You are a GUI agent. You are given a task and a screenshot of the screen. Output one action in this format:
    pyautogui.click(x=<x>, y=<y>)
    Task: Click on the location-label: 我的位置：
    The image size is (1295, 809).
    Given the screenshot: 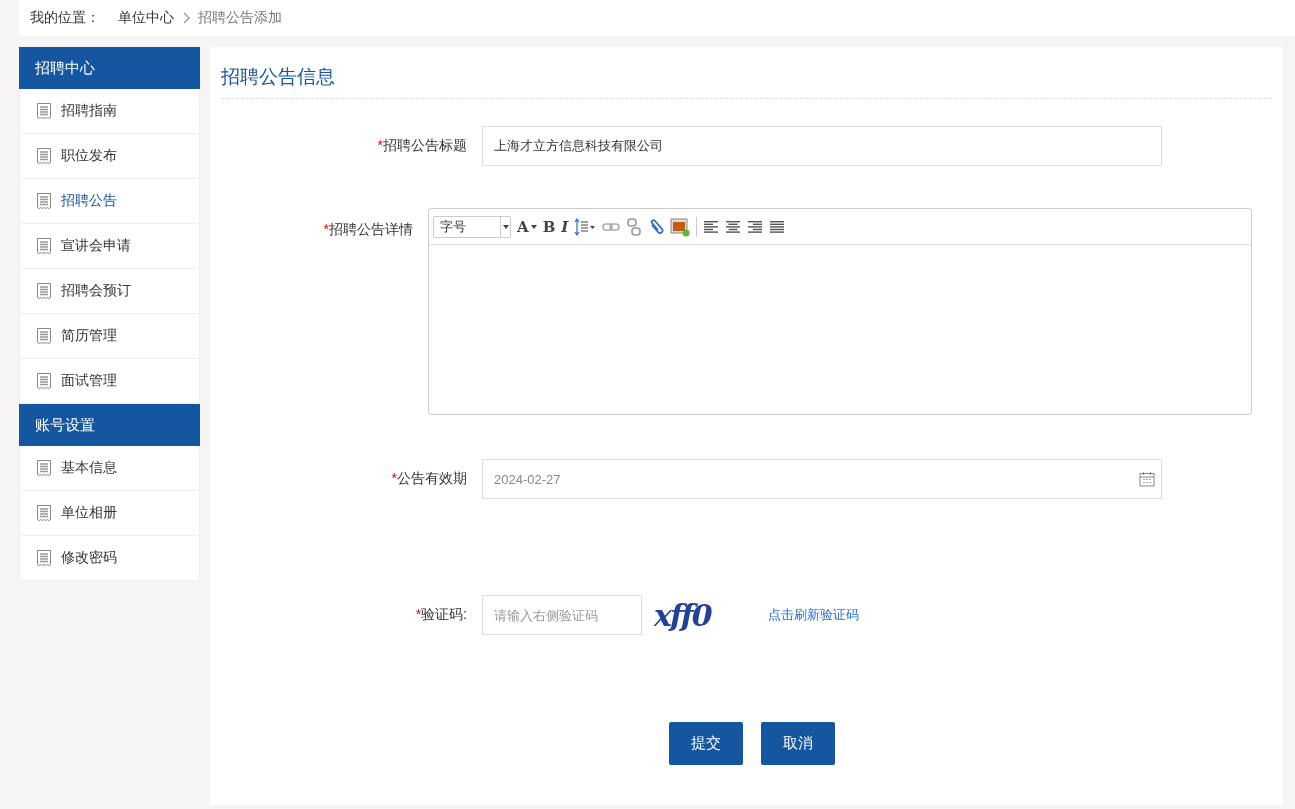 What is the action you would take?
    pyautogui.click(x=65, y=18)
    